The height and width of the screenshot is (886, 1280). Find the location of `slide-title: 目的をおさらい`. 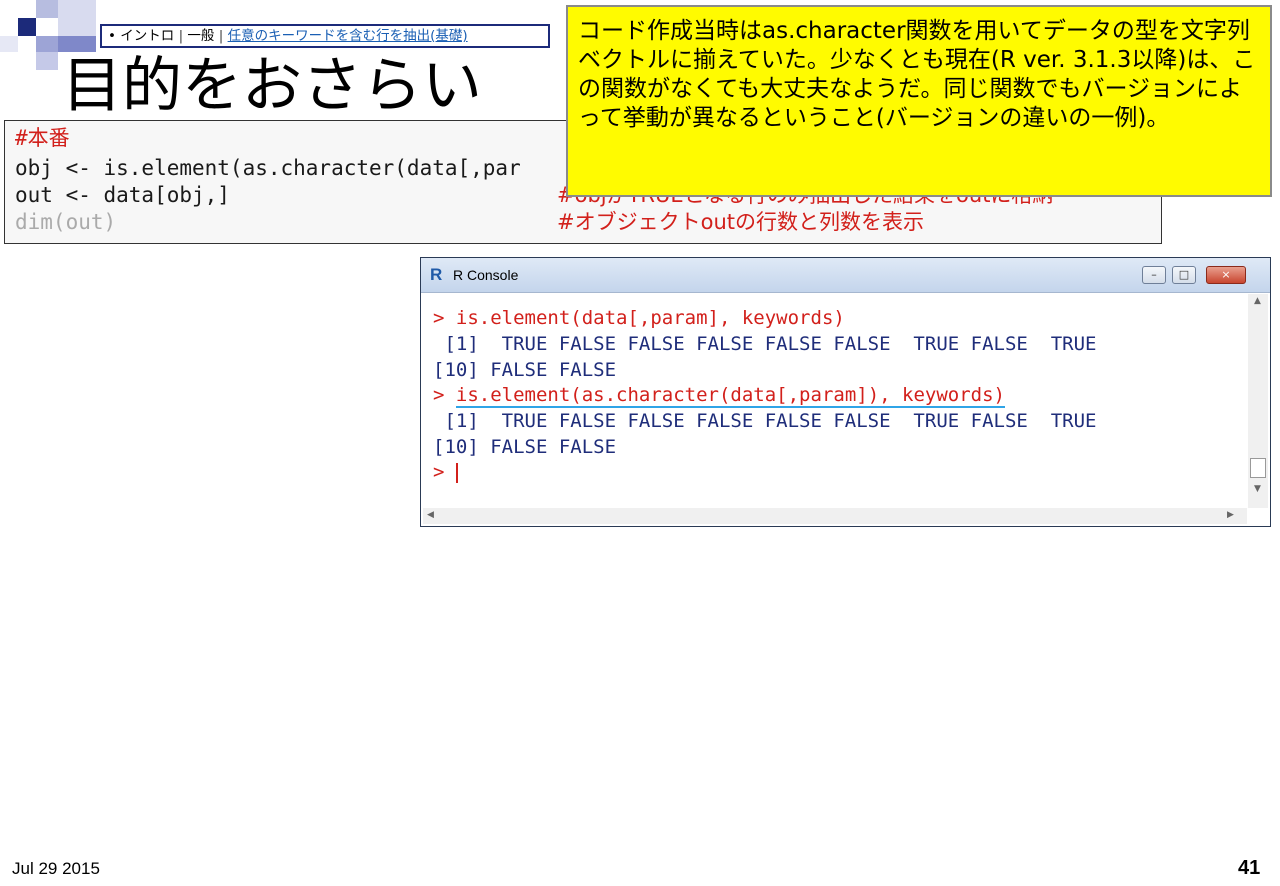

slide-title: 目的をおさらい is located at coordinates (272, 86).